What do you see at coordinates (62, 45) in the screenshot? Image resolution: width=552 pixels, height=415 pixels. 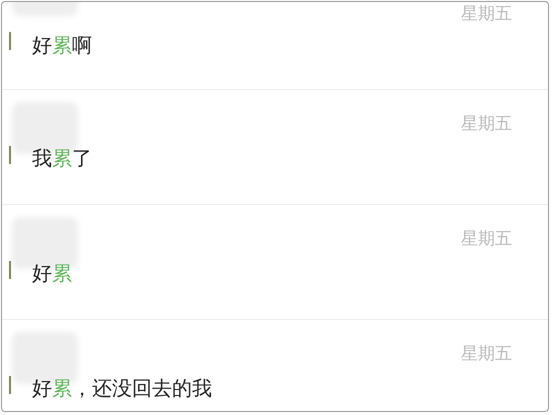 I see `message-text: 好累啊` at bounding box center [62, 45].